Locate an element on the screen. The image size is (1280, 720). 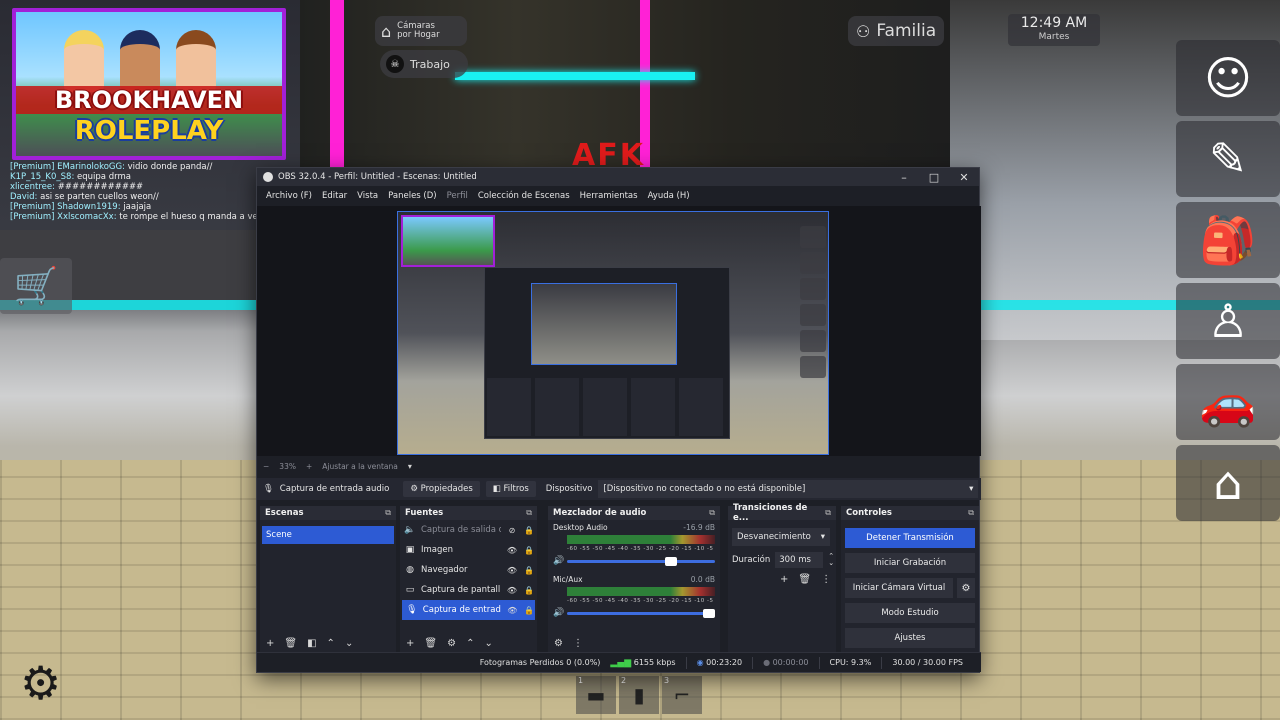
duration-input: 300 ms is located at coordinates (799, 560).